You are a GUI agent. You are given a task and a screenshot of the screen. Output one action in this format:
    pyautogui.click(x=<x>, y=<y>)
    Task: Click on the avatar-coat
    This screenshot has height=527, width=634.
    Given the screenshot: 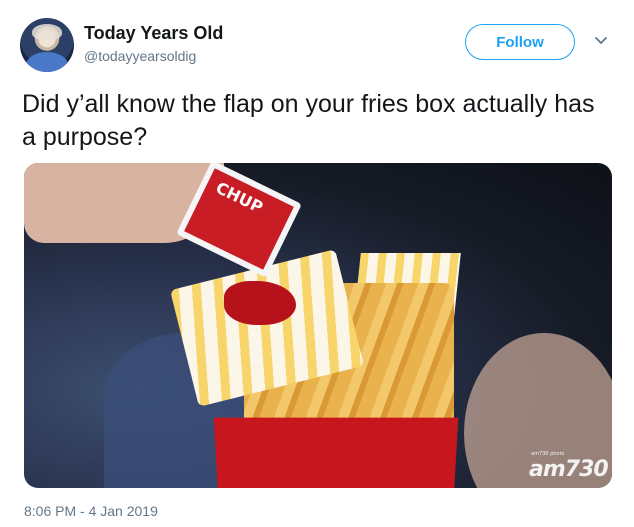 What is the action you would take?
    pyautogui.click(x=47, y=62)
    